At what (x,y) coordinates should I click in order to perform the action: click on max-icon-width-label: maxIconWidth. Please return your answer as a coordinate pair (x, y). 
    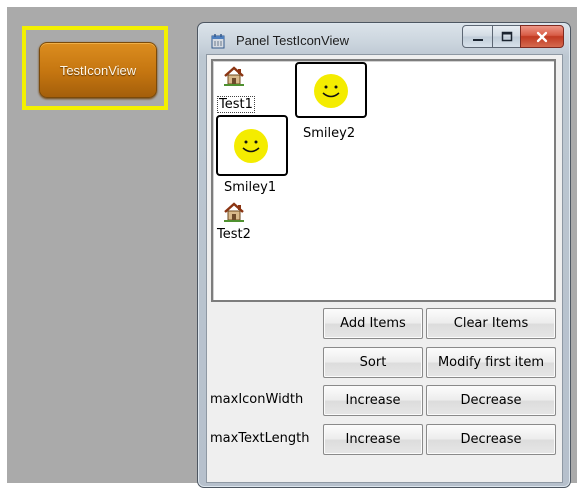
    Looking at the image, I should click on (257, 399).